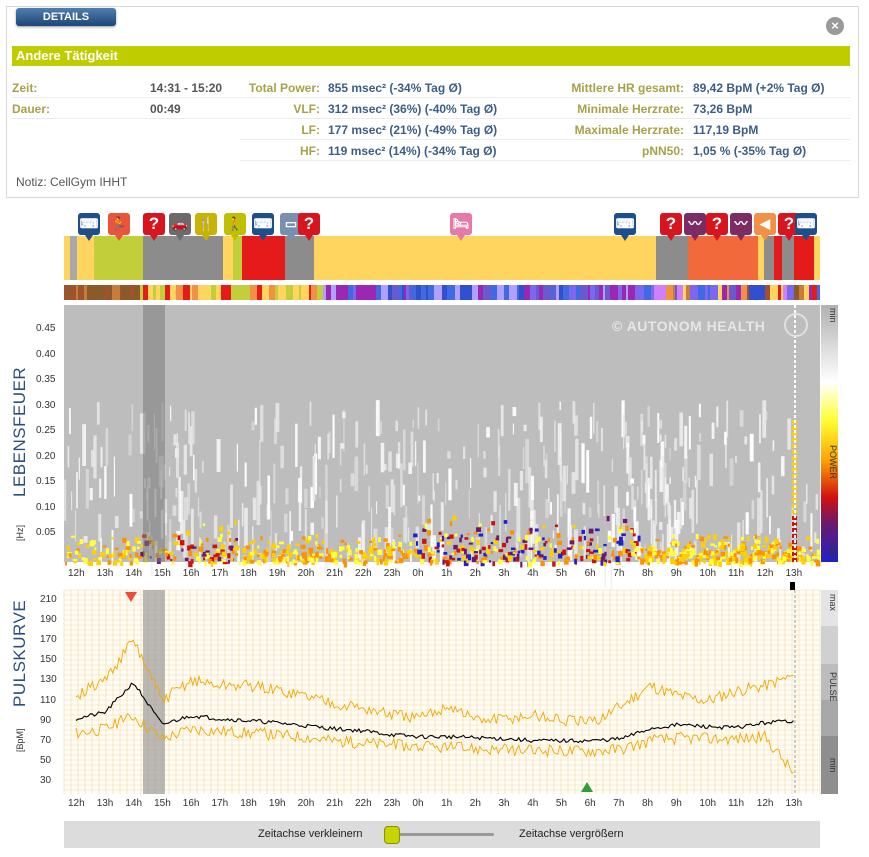  I want to click on zoom-slider-thumb, so click(392, 835).